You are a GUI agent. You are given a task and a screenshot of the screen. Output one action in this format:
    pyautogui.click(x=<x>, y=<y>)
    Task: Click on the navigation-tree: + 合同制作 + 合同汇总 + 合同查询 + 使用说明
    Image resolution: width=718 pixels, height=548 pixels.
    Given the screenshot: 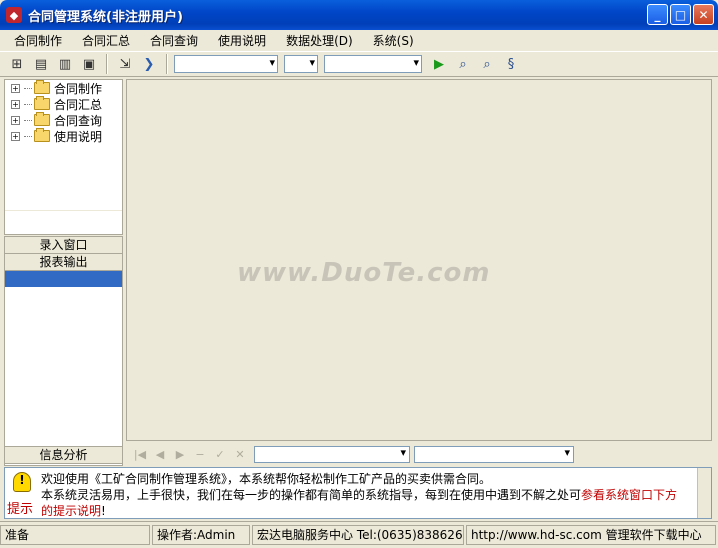 What is the action you would take?
    pyautogui.click(x=63, y=157)
    